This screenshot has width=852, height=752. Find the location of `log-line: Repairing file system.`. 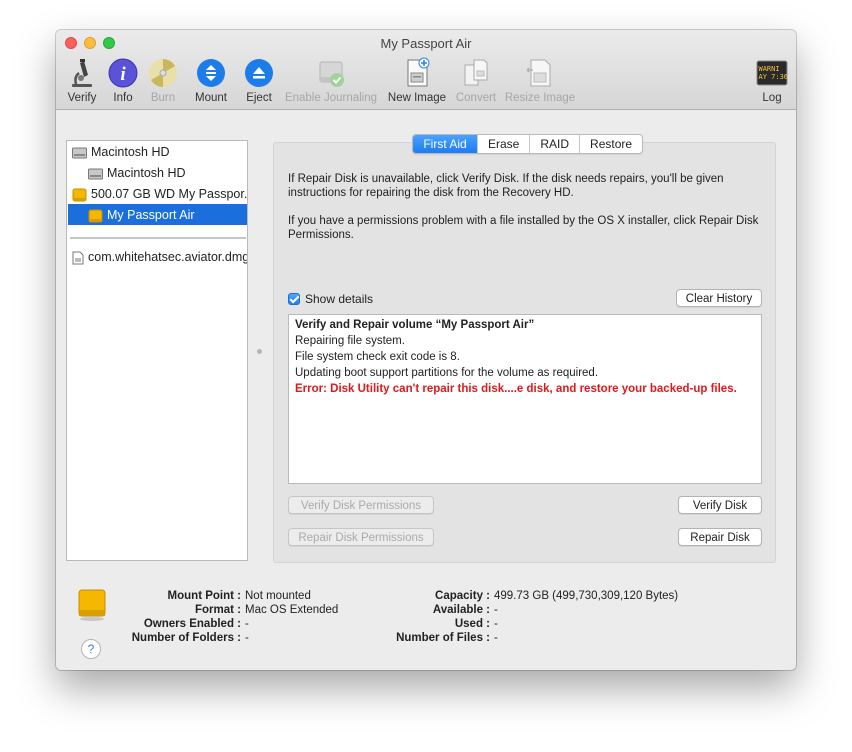

log-line: Repairing file system. is located at coordinates (350, 341).